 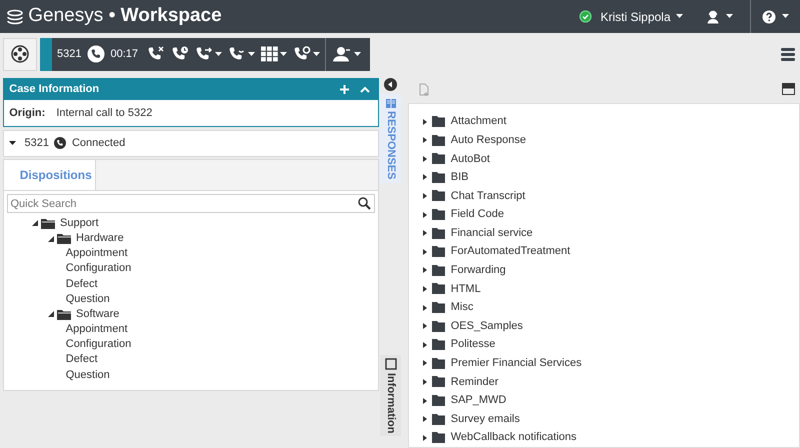 What do you see at coordinates (69, 54) in the screenshot?
I see `call-number: 5321` at bounding box center [69, 54].